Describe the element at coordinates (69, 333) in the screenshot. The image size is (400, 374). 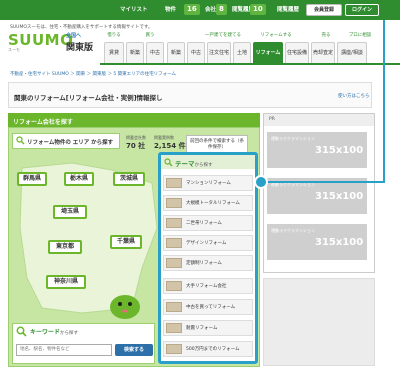
I see `keyword-title-suffix: から探す` at that location.